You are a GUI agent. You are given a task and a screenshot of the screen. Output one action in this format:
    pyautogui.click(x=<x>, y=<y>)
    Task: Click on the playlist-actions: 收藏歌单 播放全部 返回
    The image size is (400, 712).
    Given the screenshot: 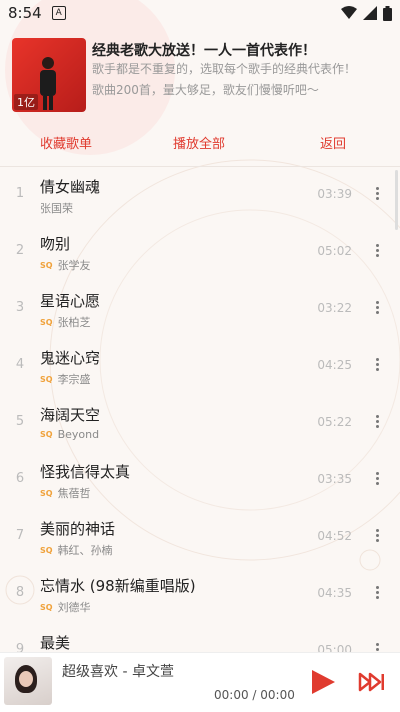 What is the action you would take?
    pyautogui.click(x=200, y=145)
    